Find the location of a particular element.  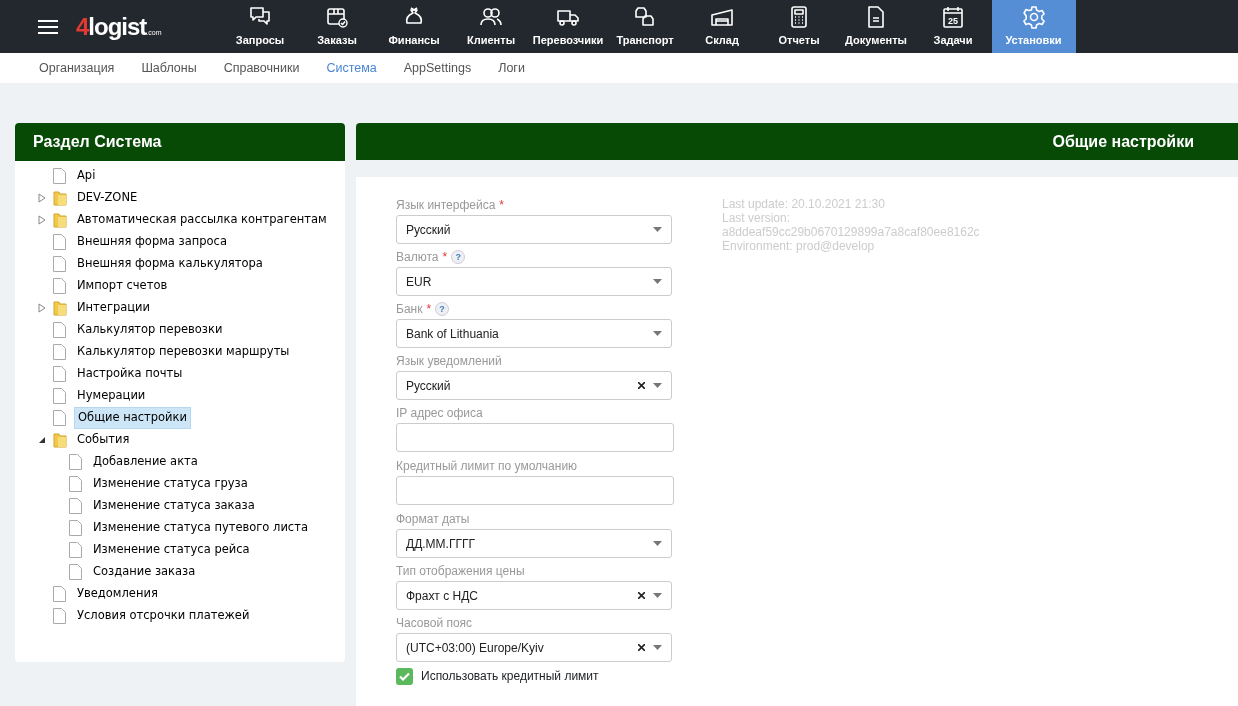

tree-item: Калькулятор перевозки маршруты is located at coordinates (183, 352).